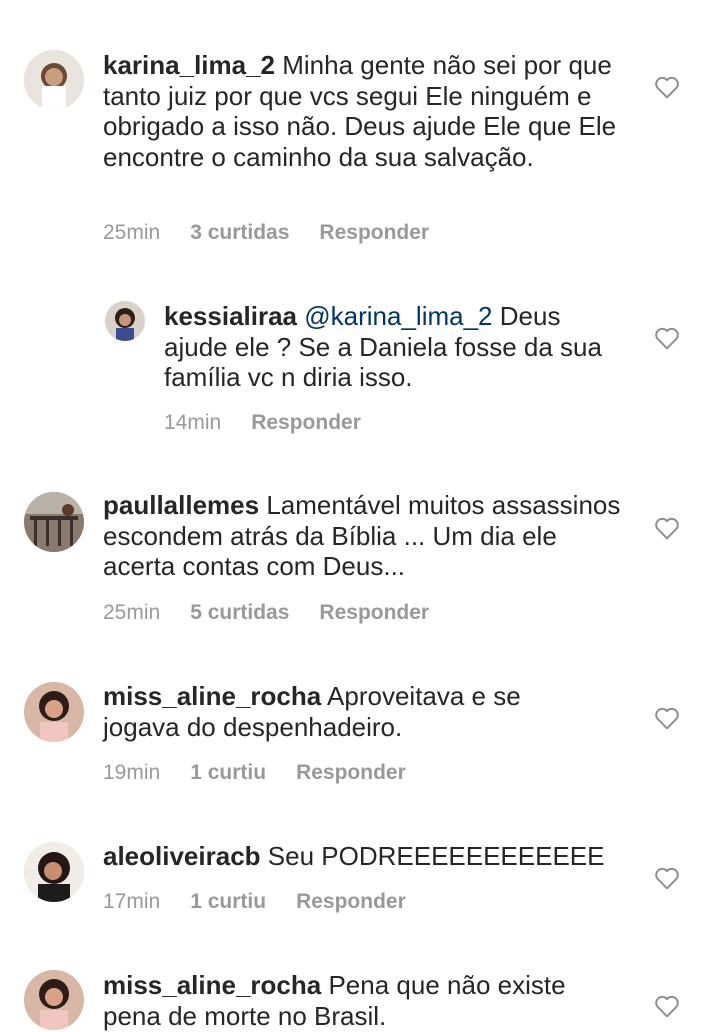 This screenshot has width=704, height=1032. What do you see at coordinates (132, 901) in the screenshot?
I see `timestamp: 17min` at bounding box center [132, 901].